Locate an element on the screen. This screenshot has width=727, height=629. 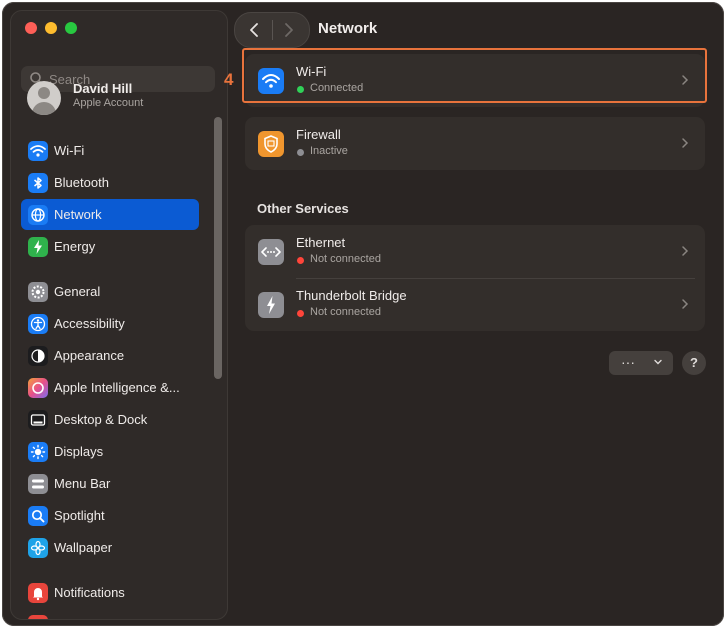
sidebar-item-network: Network is located at coordinates (110, 214).